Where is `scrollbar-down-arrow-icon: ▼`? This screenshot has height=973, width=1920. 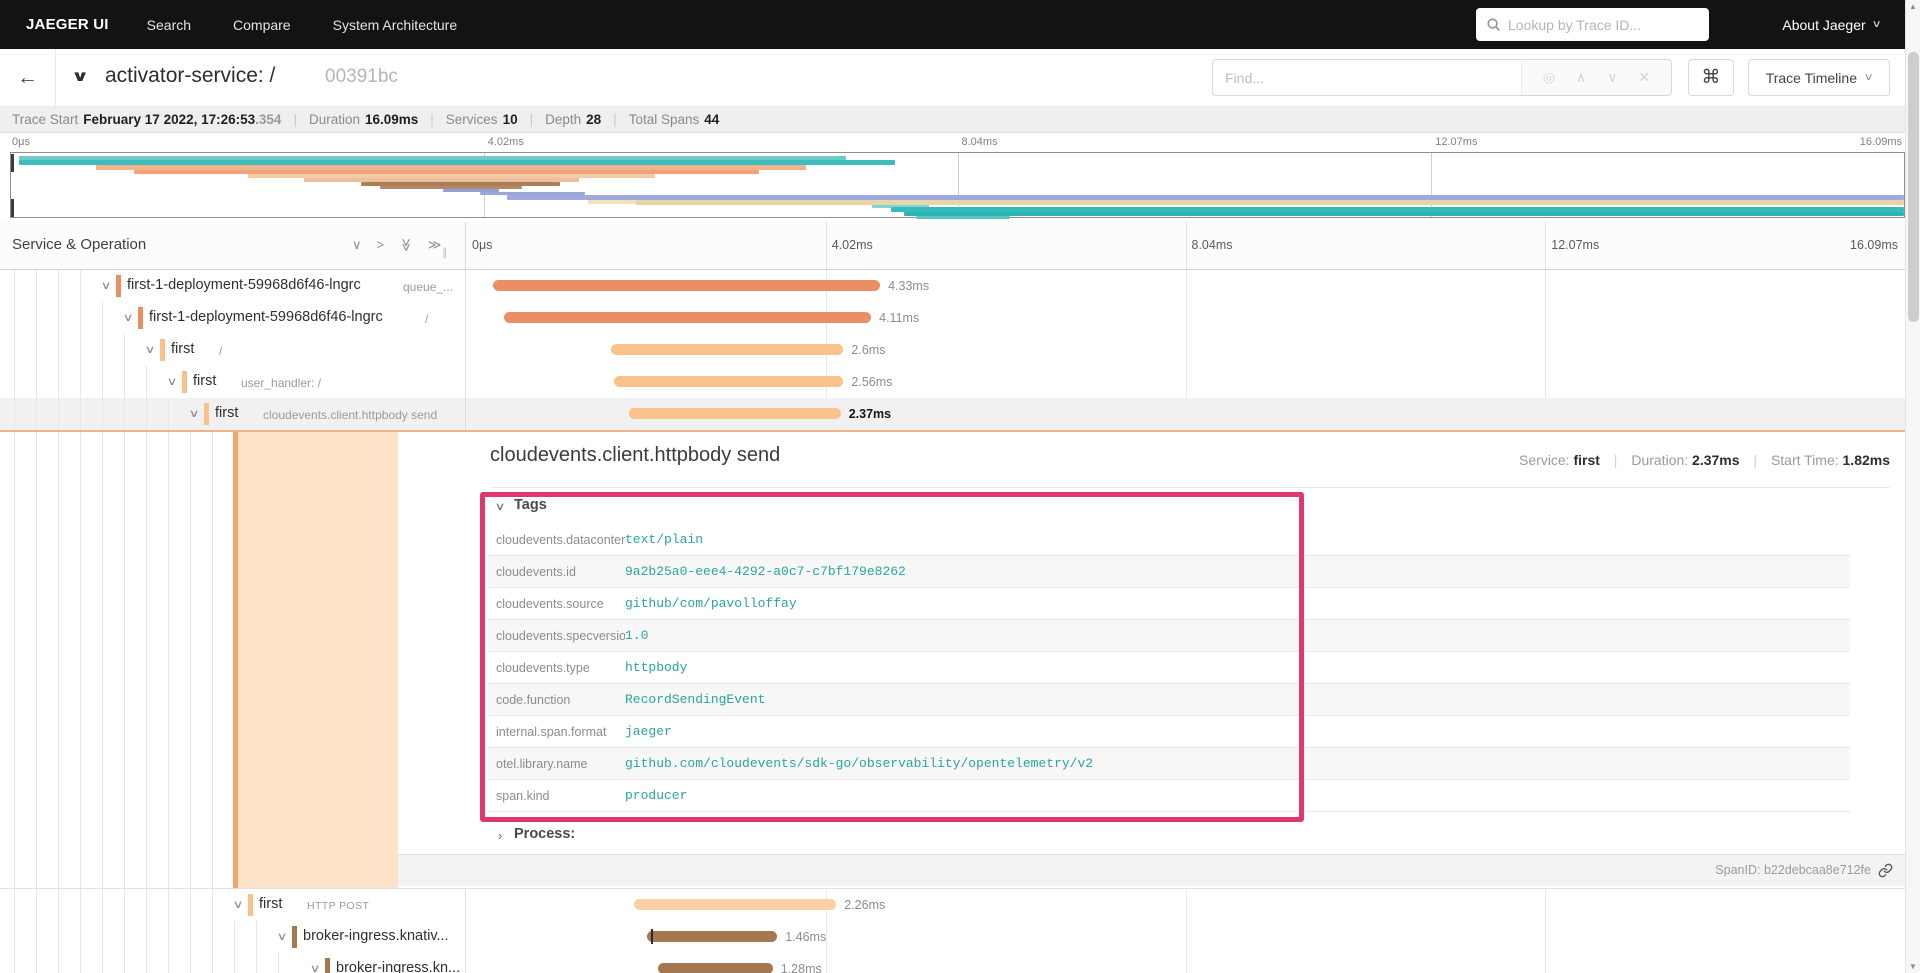
scrollbar-down-arrow-icon: ▼ is located at coordinates (1913, 966).